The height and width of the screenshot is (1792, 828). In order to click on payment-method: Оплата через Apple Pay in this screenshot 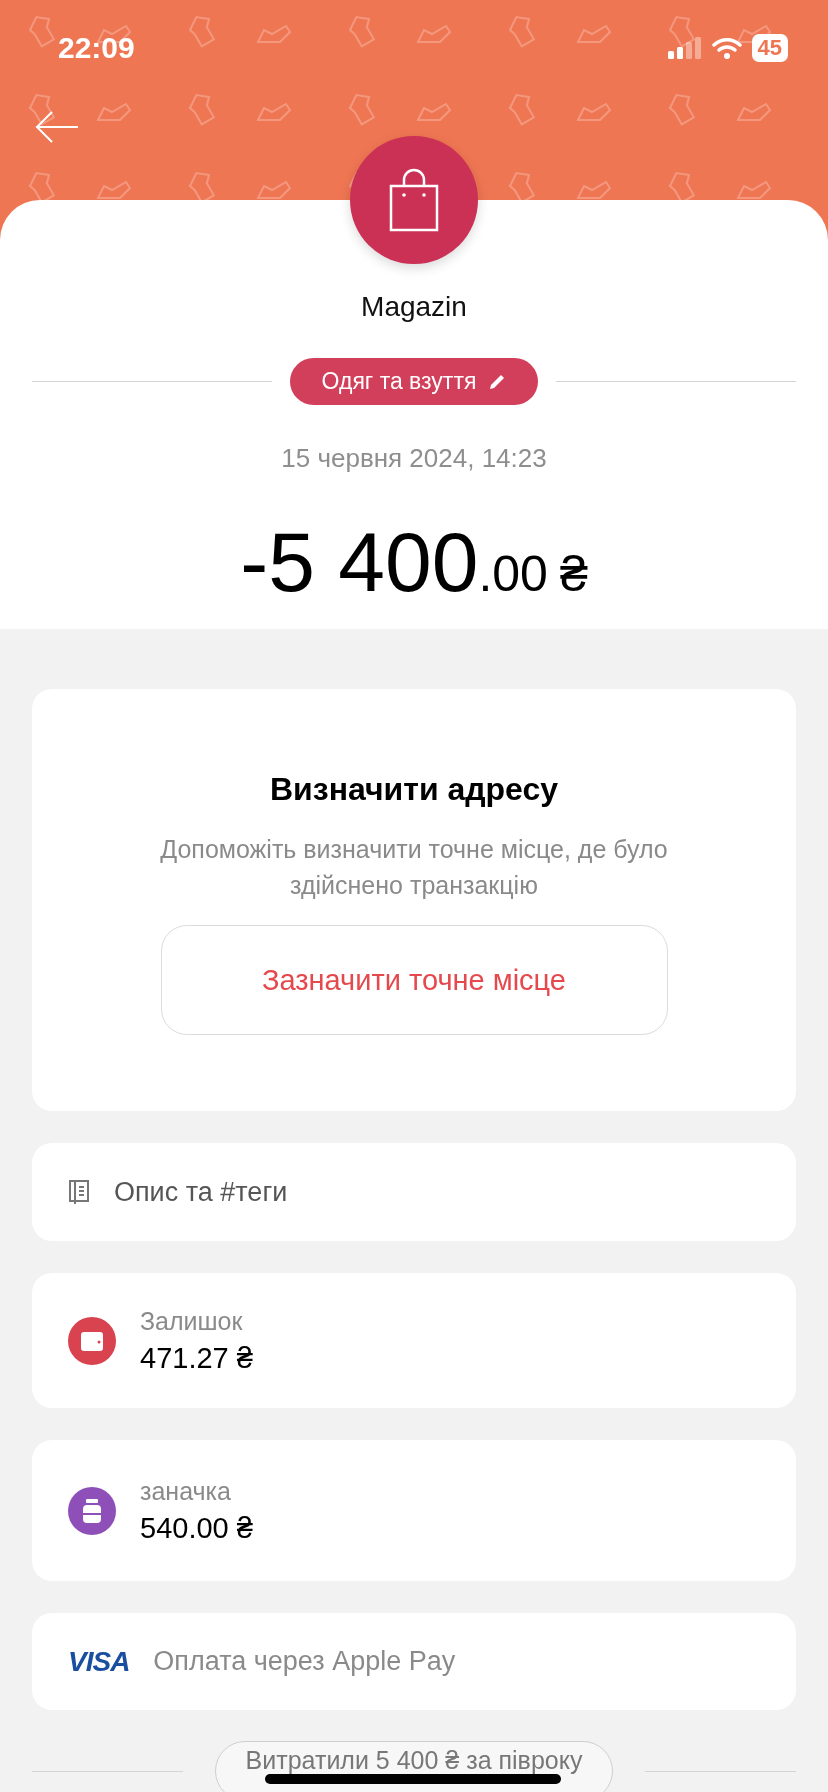, I will do `click(304, 1661)`.